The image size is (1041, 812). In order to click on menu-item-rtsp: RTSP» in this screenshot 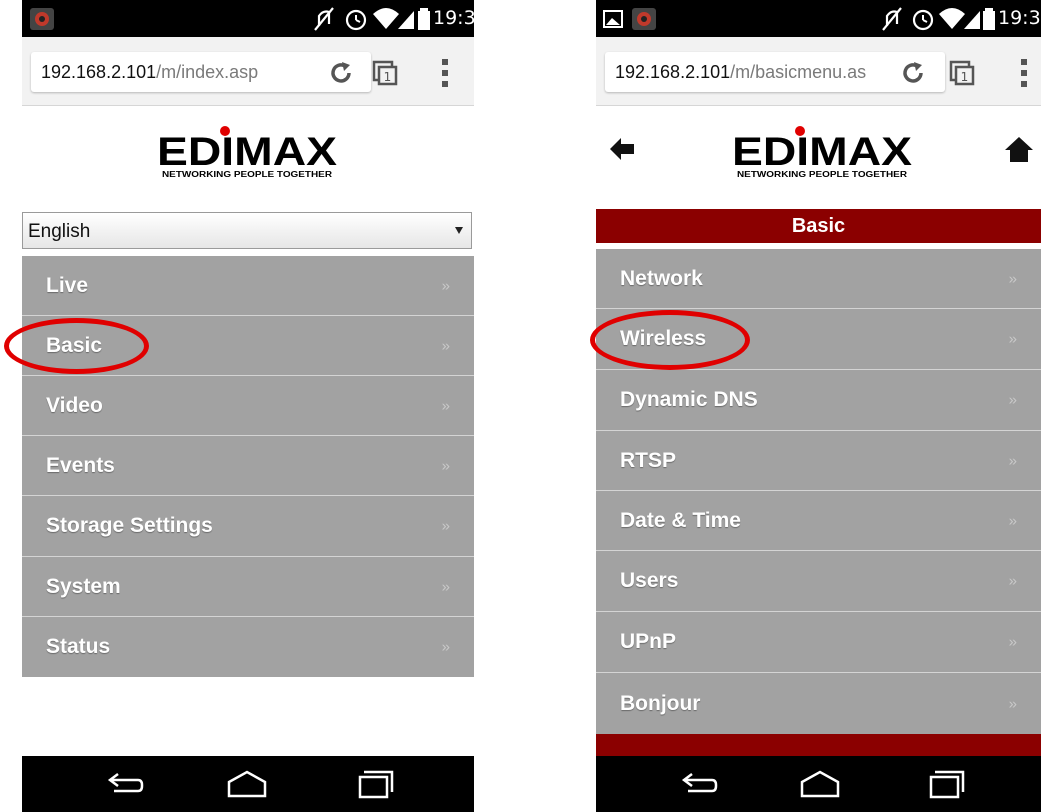, I will do `click(818, 461)`.